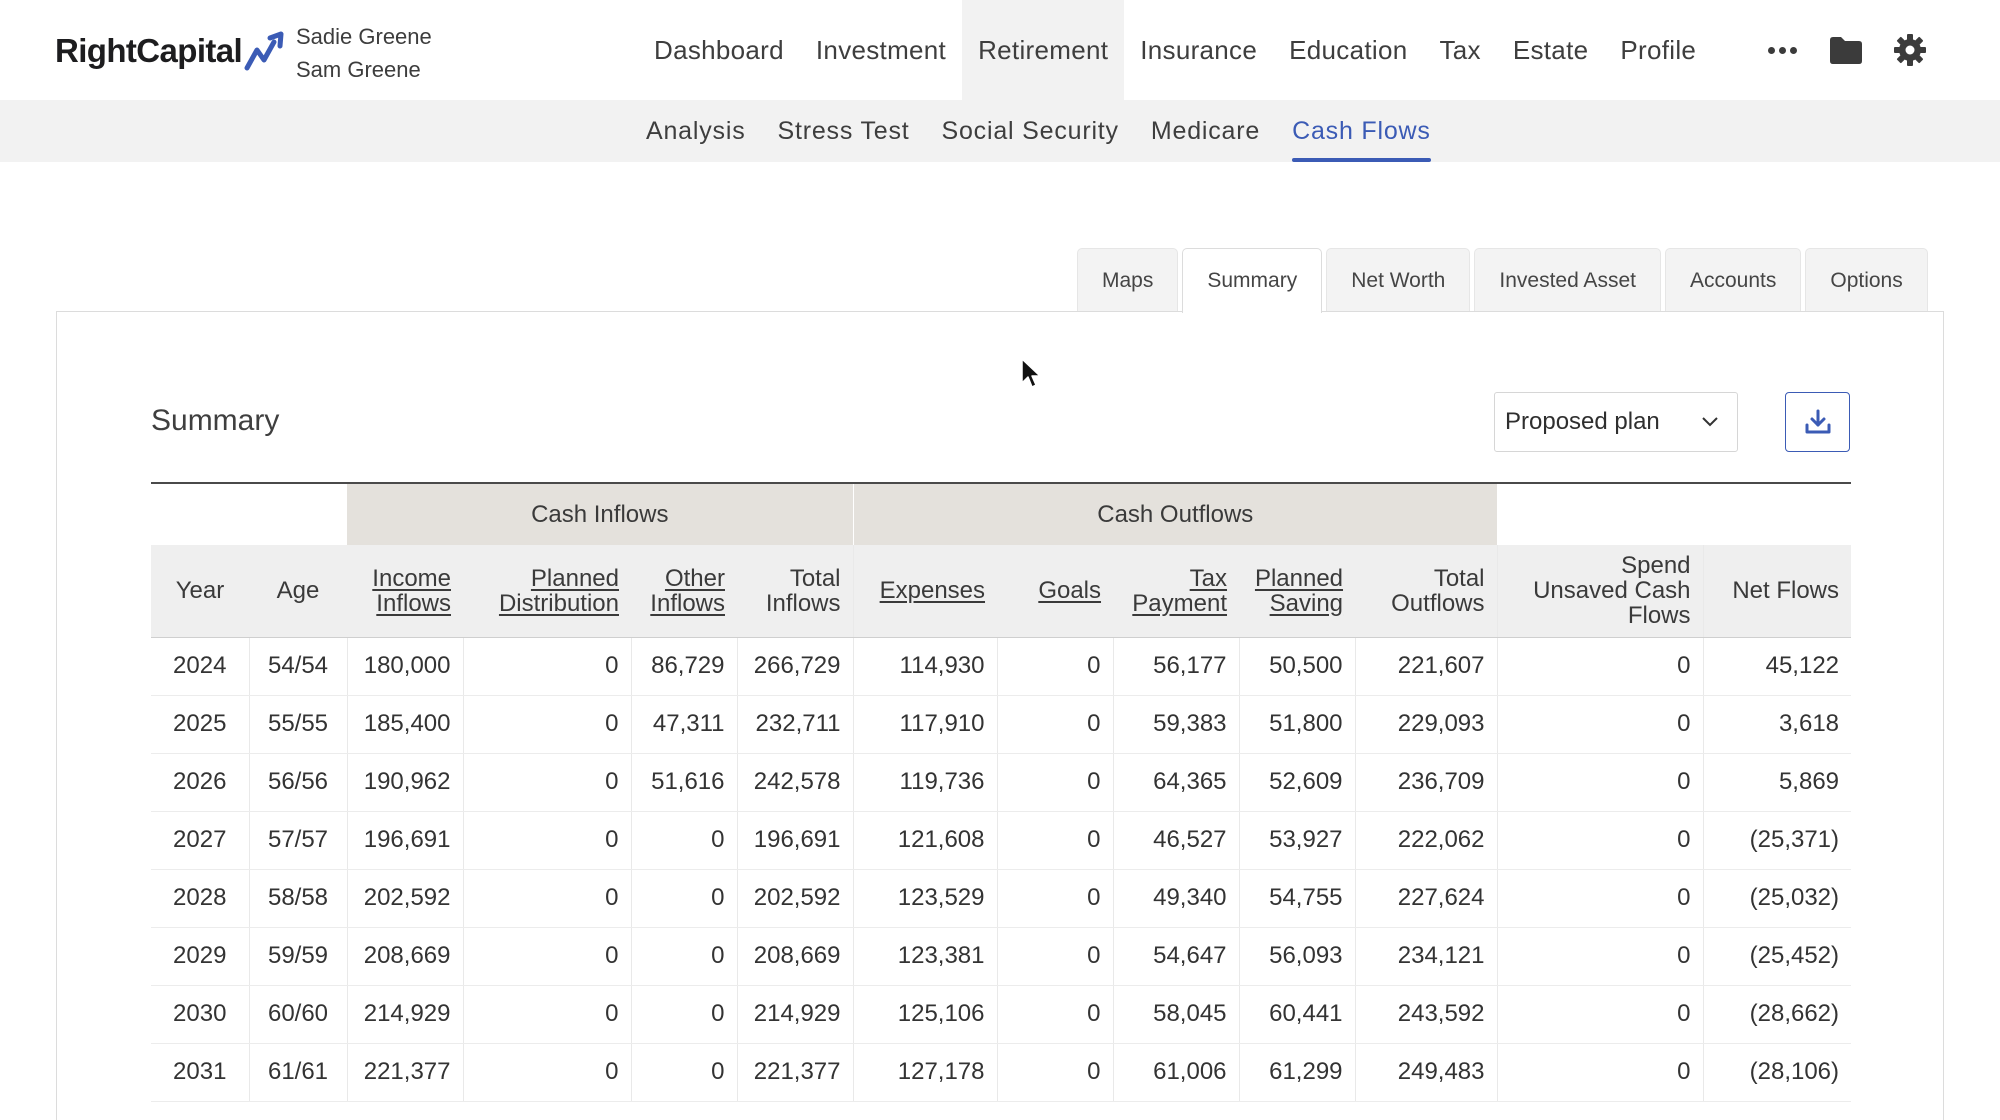 This screenshot has width=2000, height=1120. What do you see at coordinates (1777, 840) in the screenshot?
I see `table-cell: (25,371)` at bounding box center [1777, 840].